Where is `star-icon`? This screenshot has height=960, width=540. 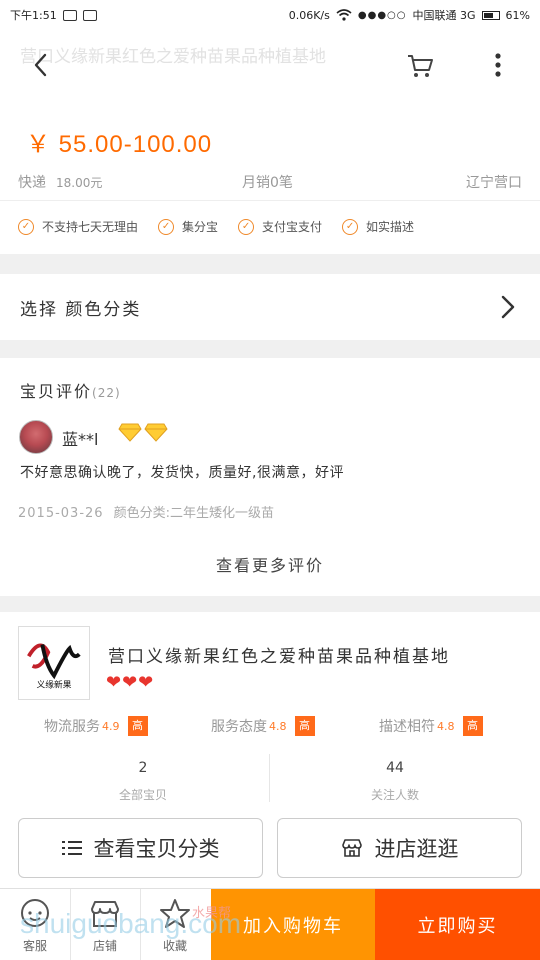
star-icon is located at coordinates (175, 913).